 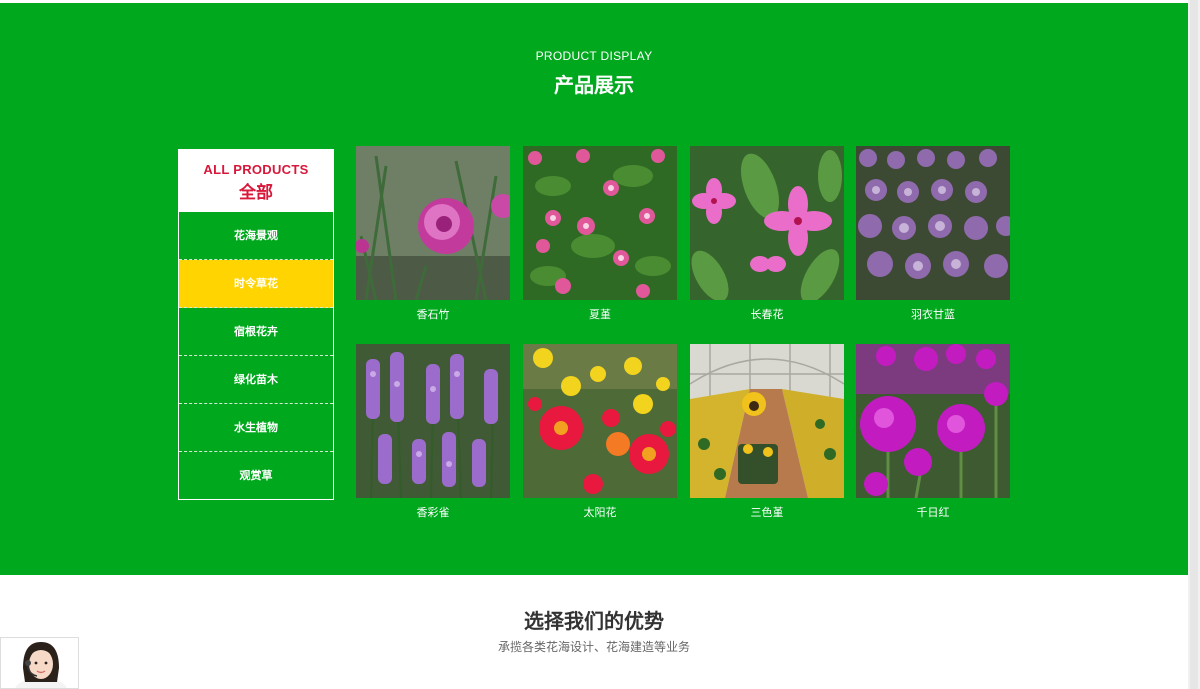 What do you see at coordinates (433, 314) in the screenshot?
I see `product-name: 香石竹` at bounding box center [433, 314].